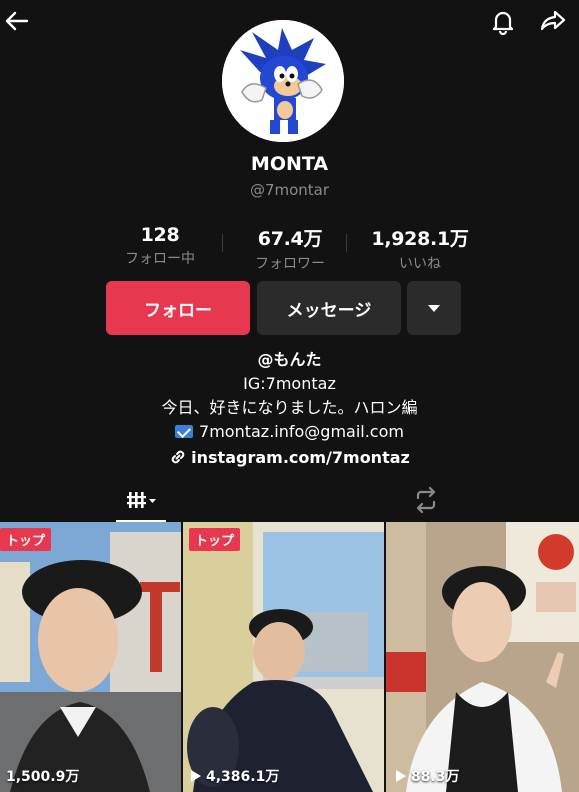 Image resolution: width=579 pixels, height=792 pixels. I want to click on view-count-row: 88.3万, so click(428, 776).